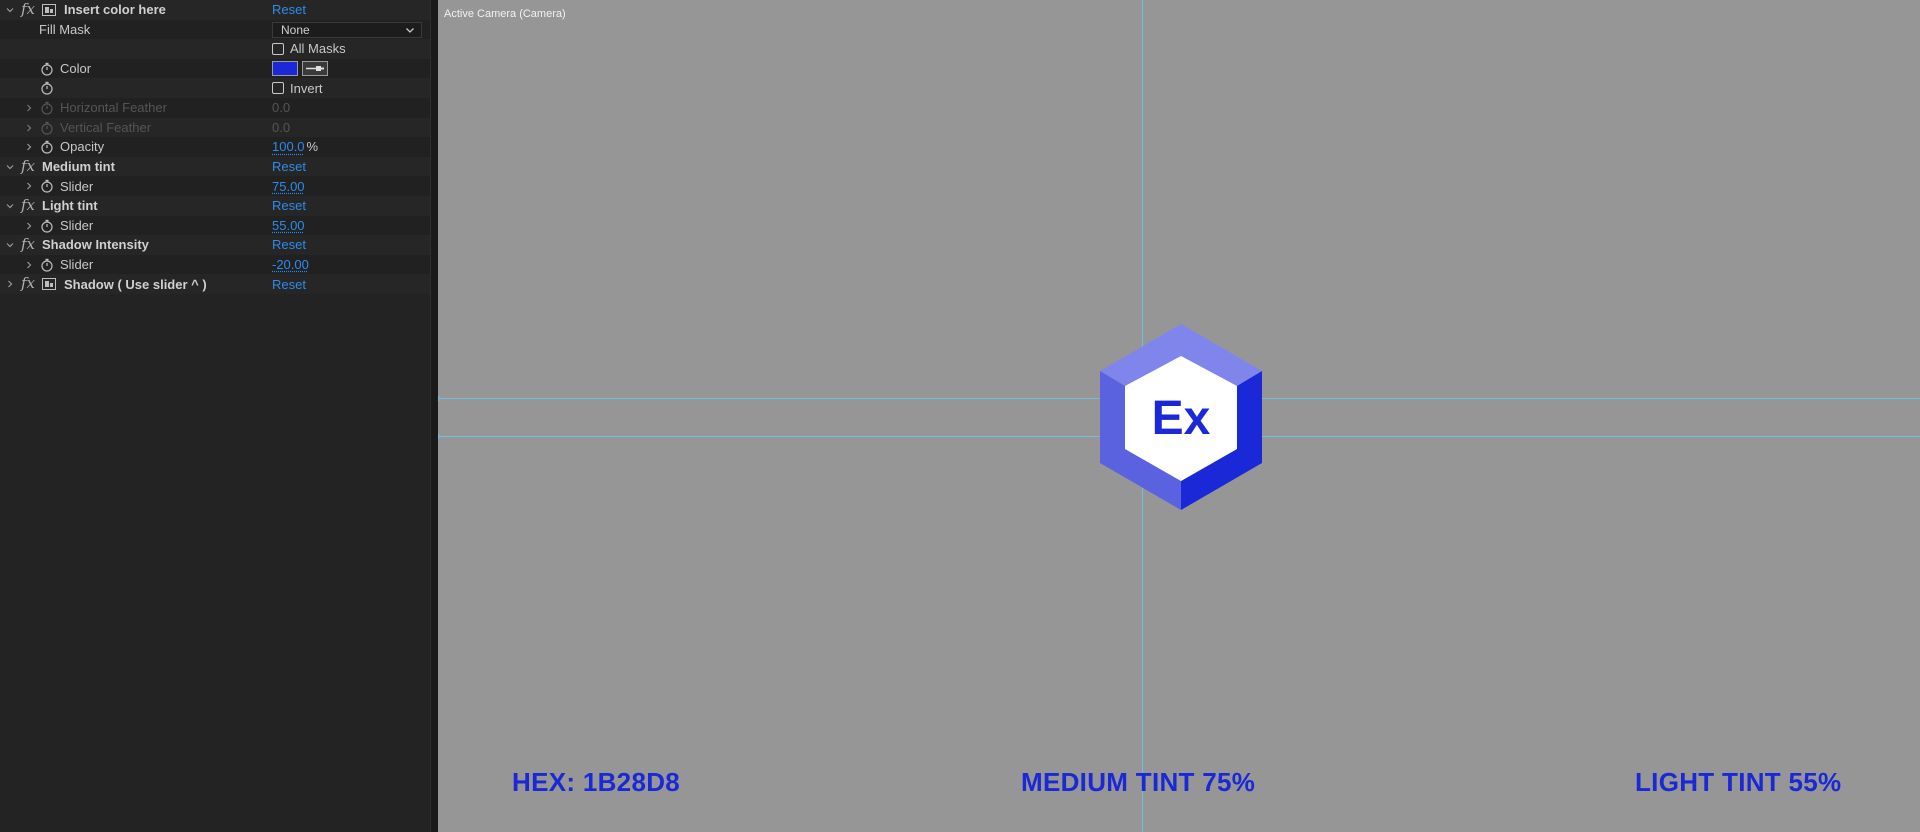  Describe the element at coordinates (215, 49) in the screenshot. I see `all-masks-row: All Masks` at that location.